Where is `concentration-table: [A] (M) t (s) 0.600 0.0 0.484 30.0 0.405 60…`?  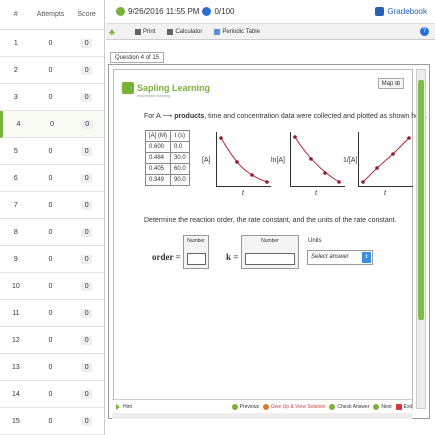 concentration-table: [A] (M) t (s) 0.600 0.0 0.484 30.0 0.405 60… is located at coordinates (167, 158).